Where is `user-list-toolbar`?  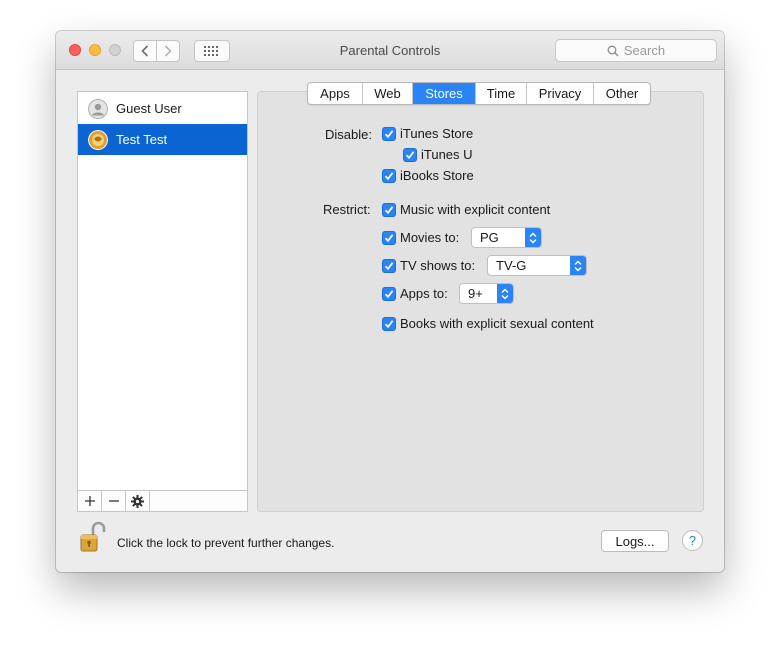 user-list-toolbar is located at coordinates (162, 500).